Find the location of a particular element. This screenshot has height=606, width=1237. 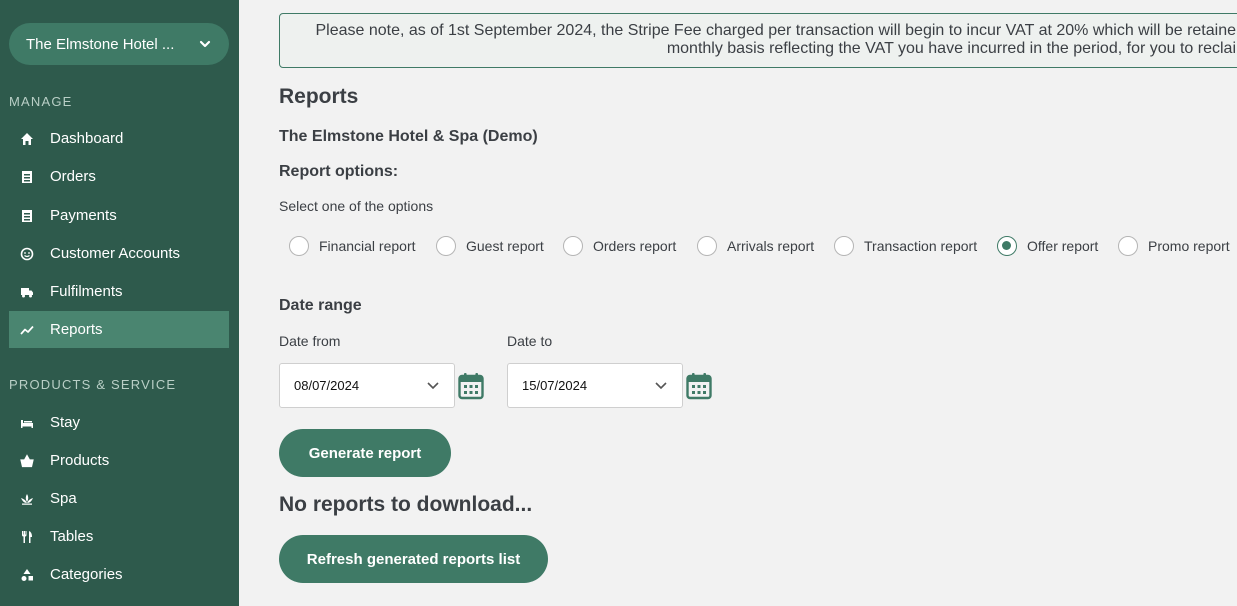

sidebar-item-label: Tables is located at coordinates (72, 536).